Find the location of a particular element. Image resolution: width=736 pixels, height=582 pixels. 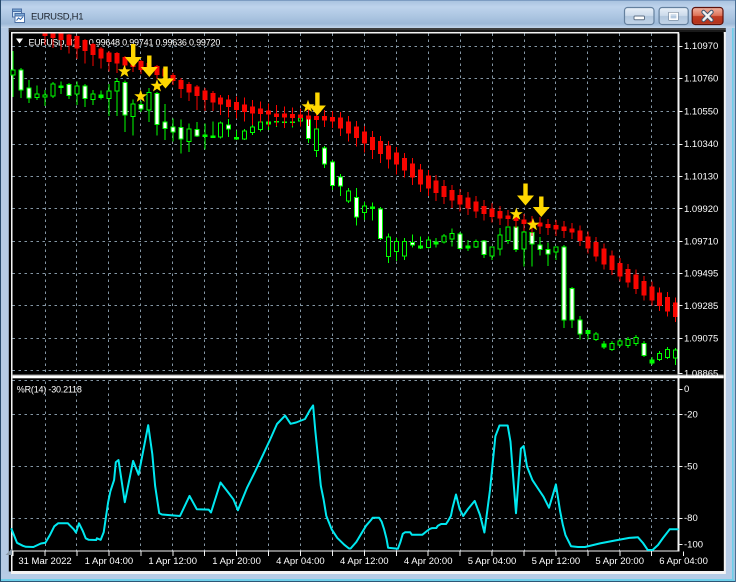

svg-text: 1.09920 is located at coordinates (701, 209).